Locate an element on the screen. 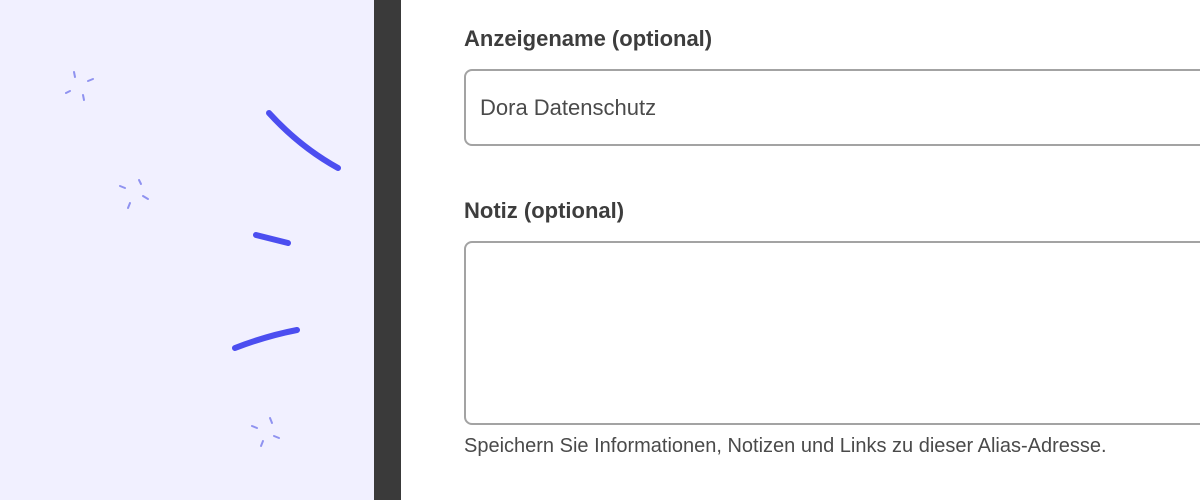 The height and width of the screenshot is (500, 1200). display-name-label: Anzeigename (optional) is located at coordinates (588, 38).